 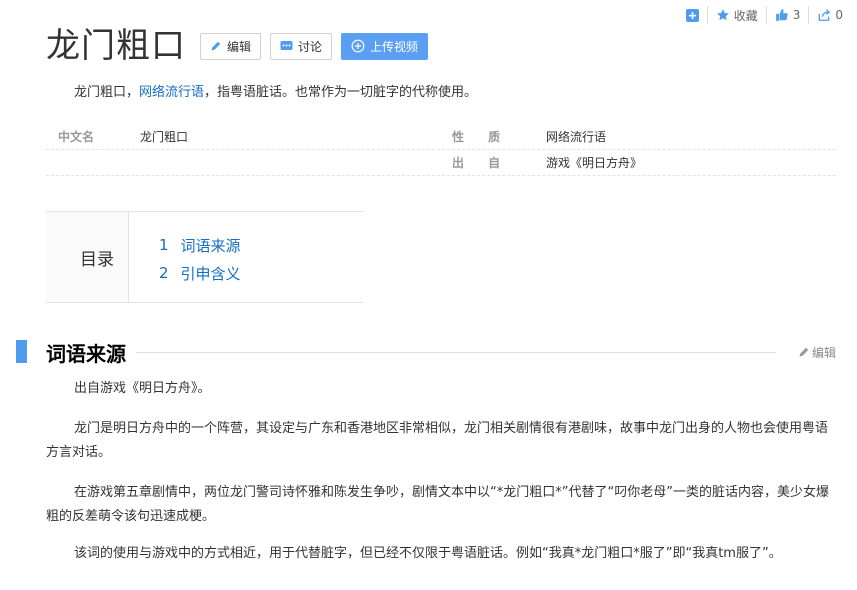 I want to click on title-row: 龙门粗口 编辑 讨论 上传视频, so click(x=237, y=46).